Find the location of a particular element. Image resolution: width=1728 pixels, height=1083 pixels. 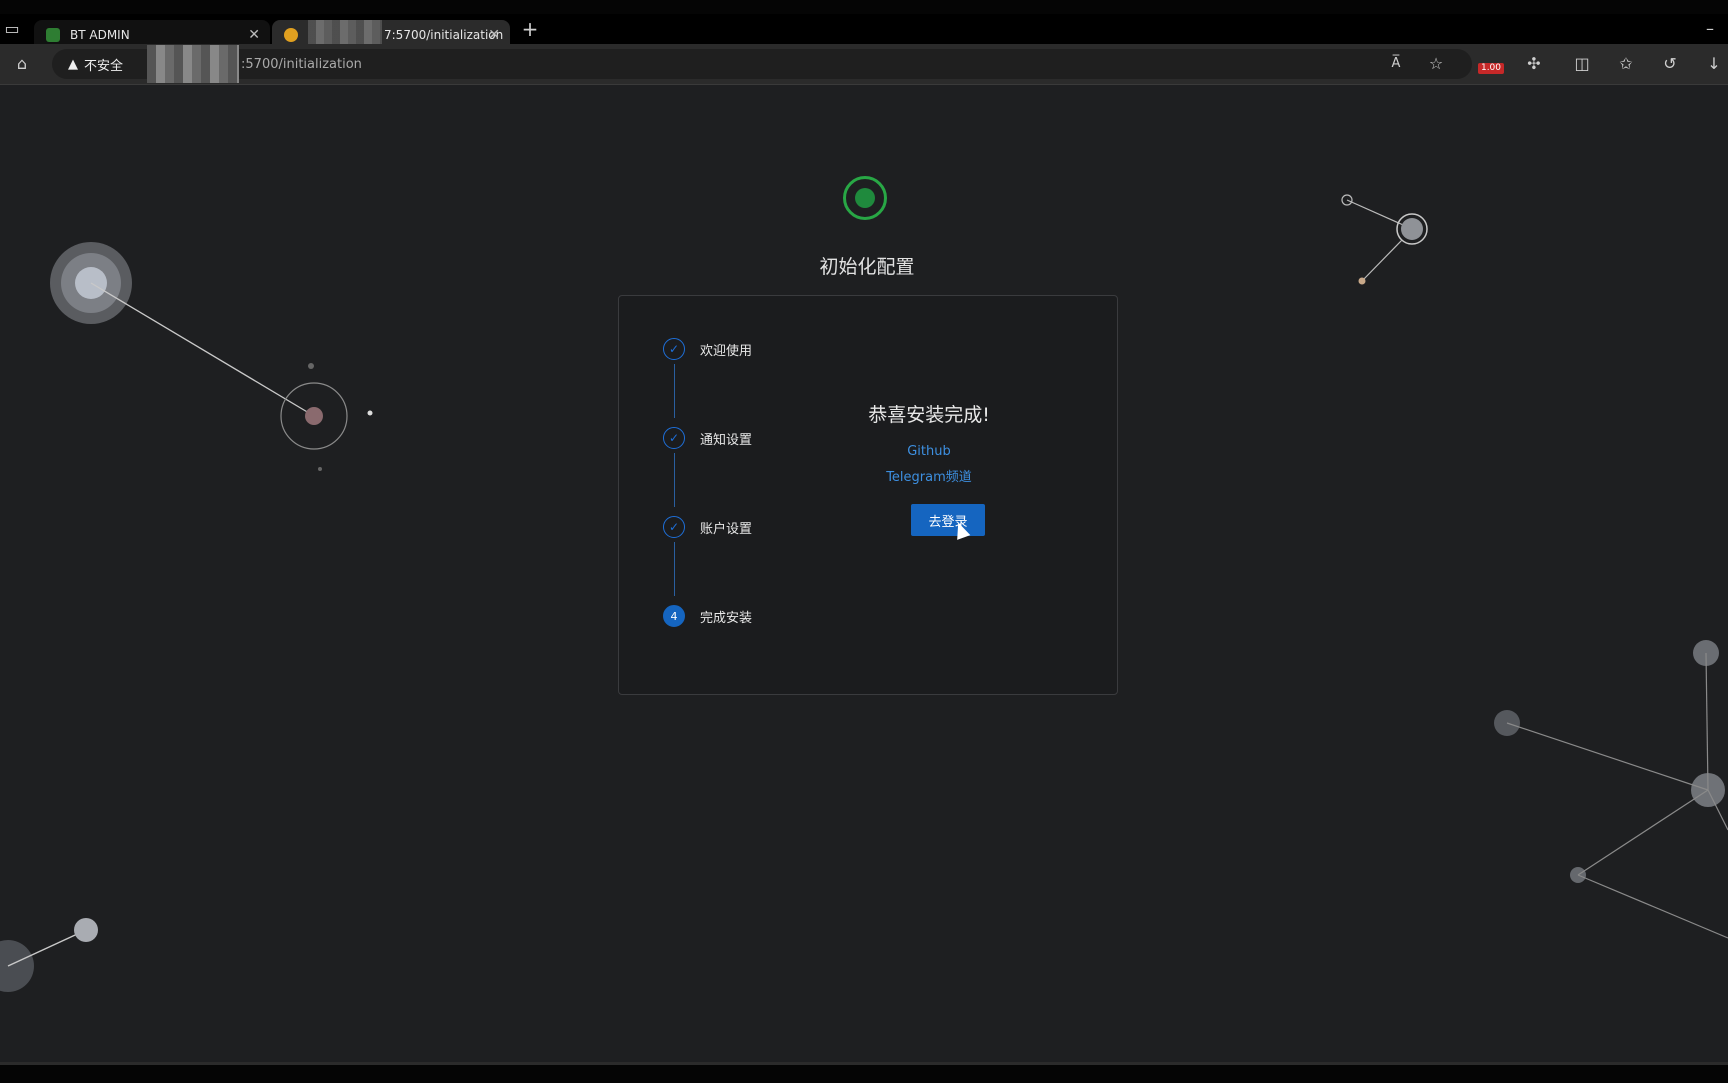

app-logo is located at coordinates (865, 198).